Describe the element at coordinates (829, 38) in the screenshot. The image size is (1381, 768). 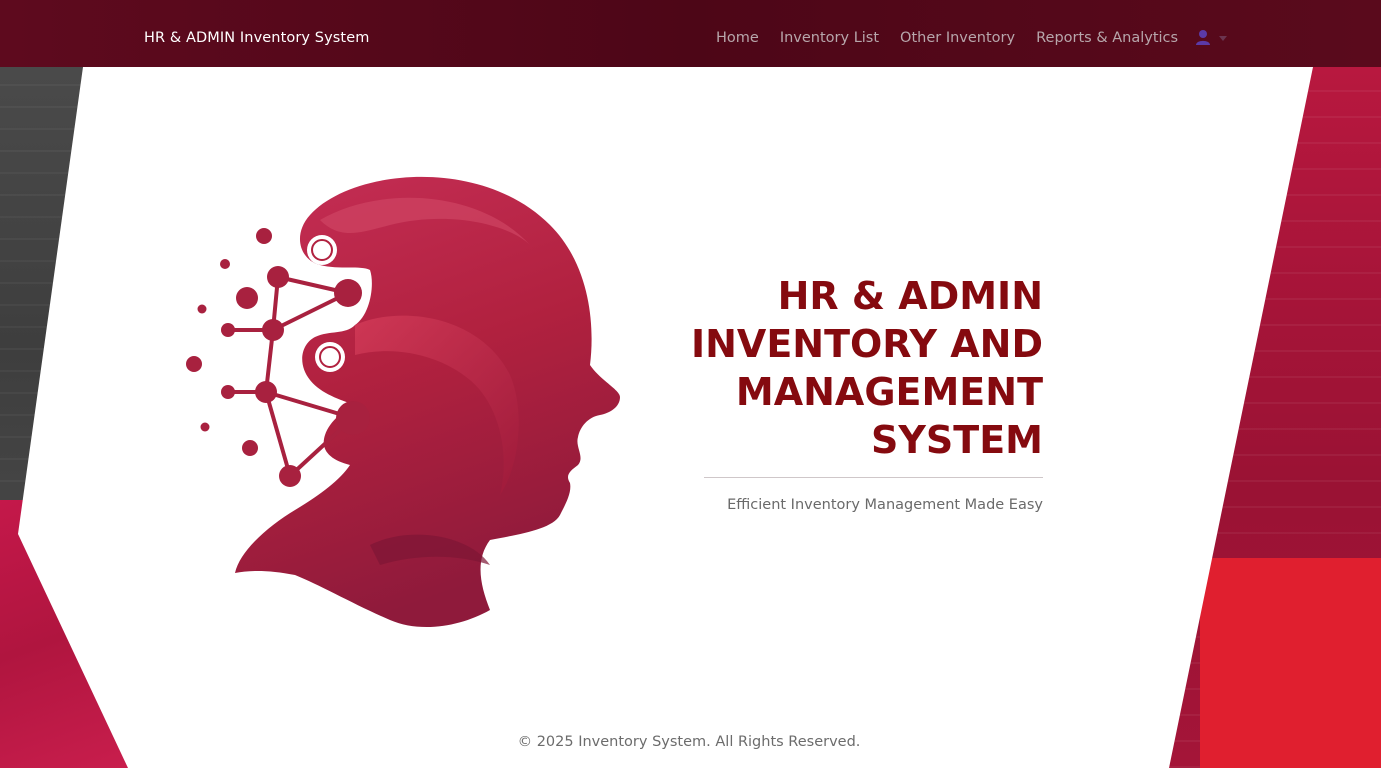
I see `nav-inventory-list-link: Inventory List` at that location.